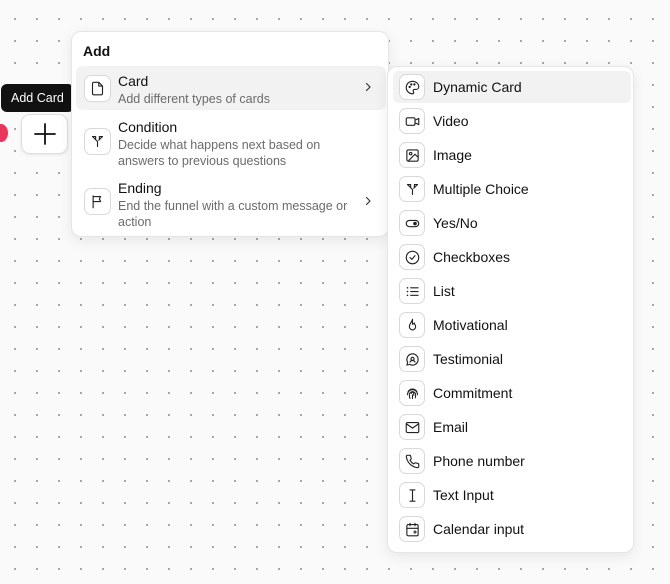 The height and width of the screenshot is (584, 670). Describe the element at coordinates (97, 51) in the screenshot. I see `menu-title: Add` at that location.